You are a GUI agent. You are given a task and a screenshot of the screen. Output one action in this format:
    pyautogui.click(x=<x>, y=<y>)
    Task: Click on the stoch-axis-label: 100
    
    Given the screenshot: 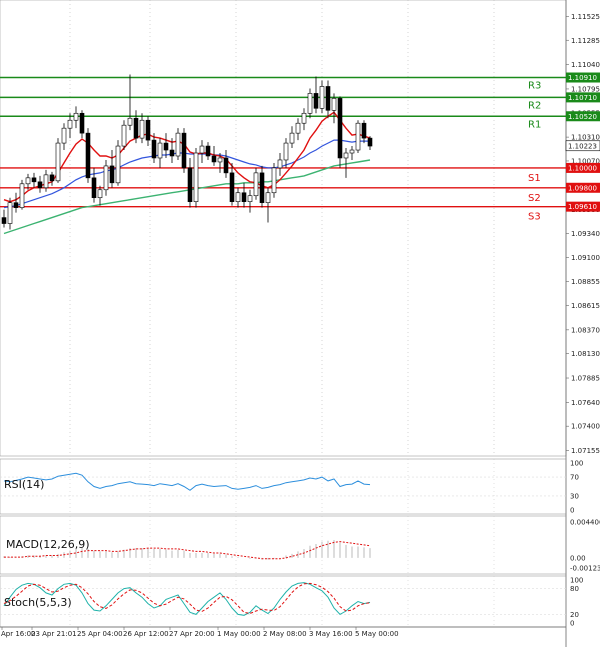 What is the action you would take?
    pyautogui.click(x=576, y=581)
    